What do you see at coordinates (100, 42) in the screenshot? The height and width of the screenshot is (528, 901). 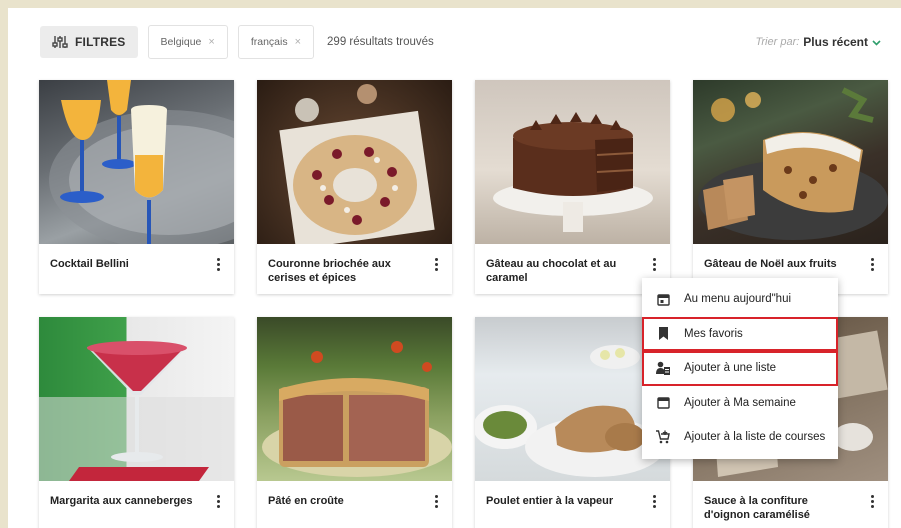 I see `filters-label: FILTRES` at bounding box center [100, 42].